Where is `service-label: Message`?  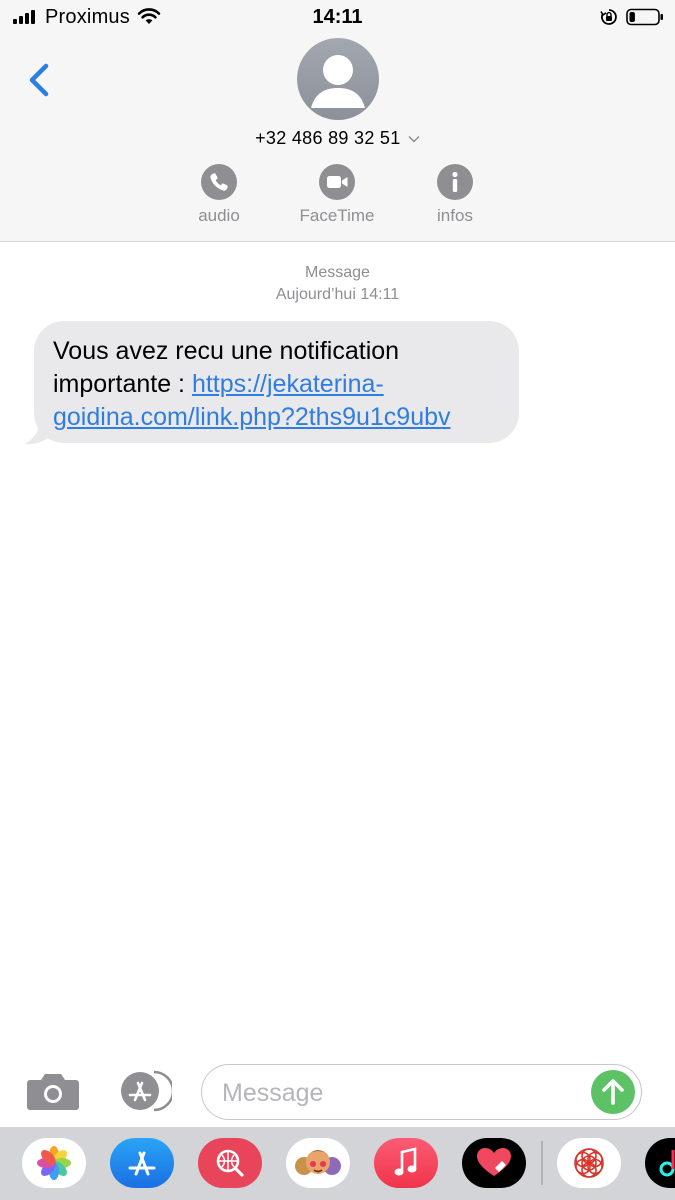 service-label: Message is located at coordinates (337, 272).